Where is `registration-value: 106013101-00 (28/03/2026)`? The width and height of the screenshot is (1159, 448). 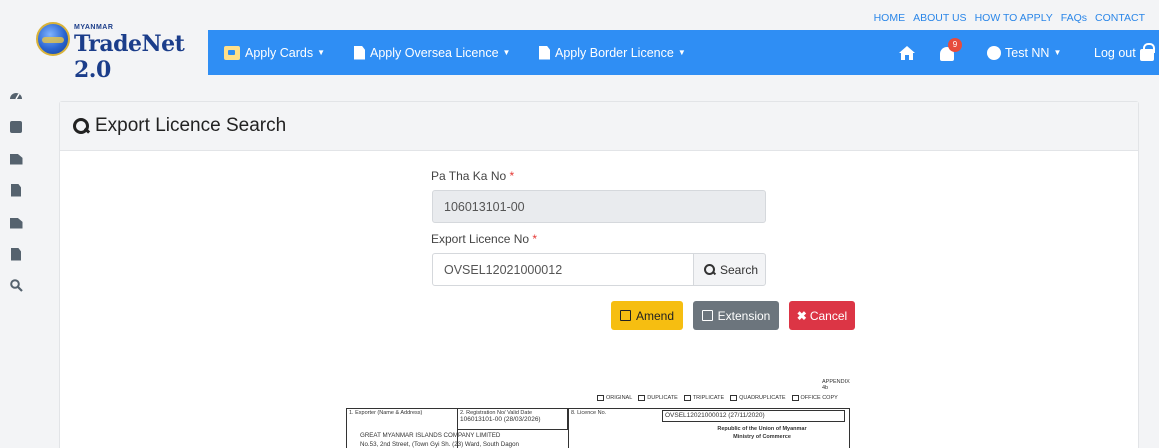 registration-value: 106013101-00 (28/03/2026) is located at coordinates (500, 419).